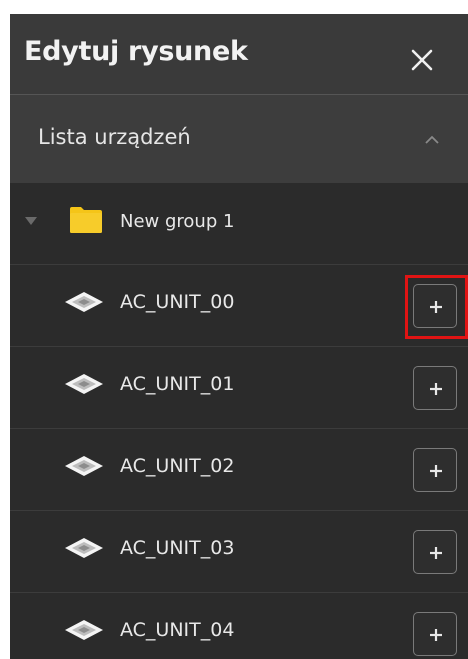  I want to click on device-row: AC_UNIT_03, so click(239, 552).